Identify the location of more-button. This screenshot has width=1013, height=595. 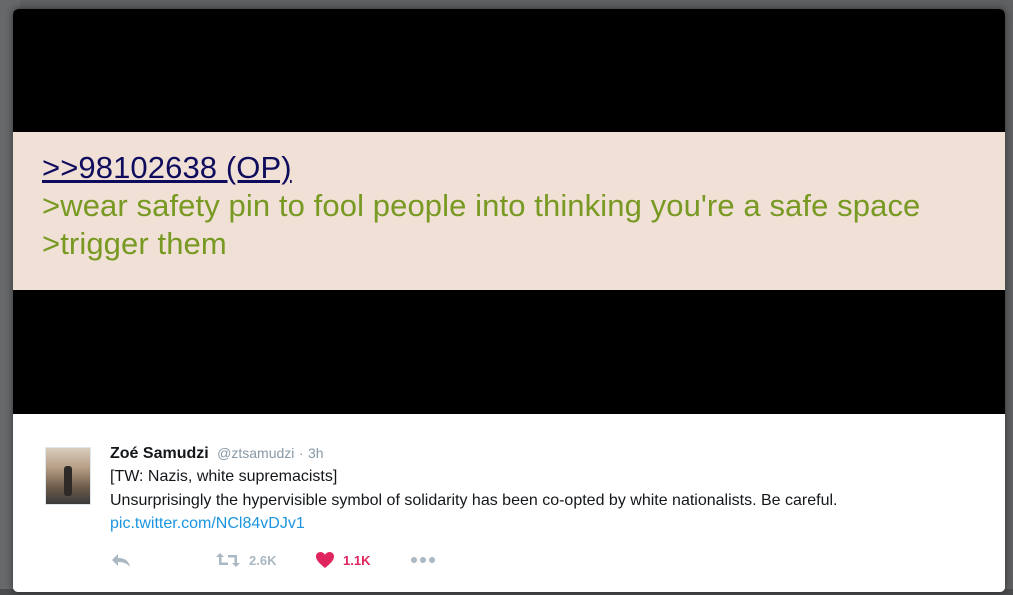
(423, 560).